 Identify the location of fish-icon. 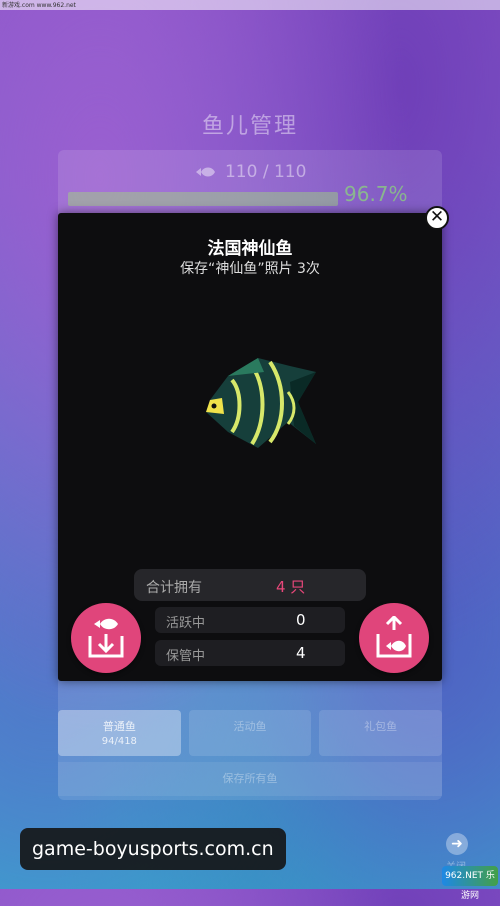
(205, 172).